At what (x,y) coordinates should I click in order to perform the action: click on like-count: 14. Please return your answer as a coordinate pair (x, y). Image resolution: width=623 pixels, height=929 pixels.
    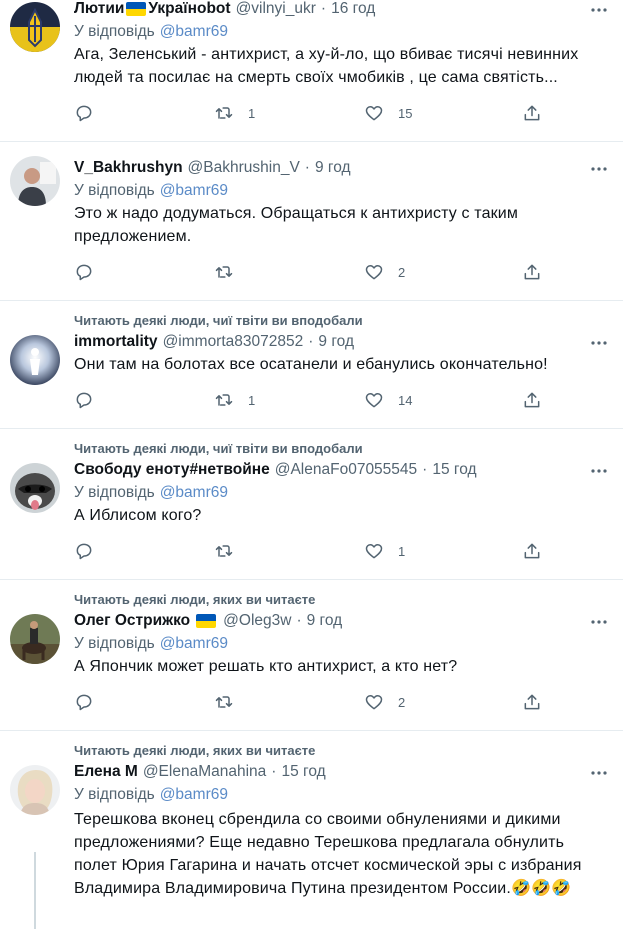
    Looking at the image, I should click on (405, 400).